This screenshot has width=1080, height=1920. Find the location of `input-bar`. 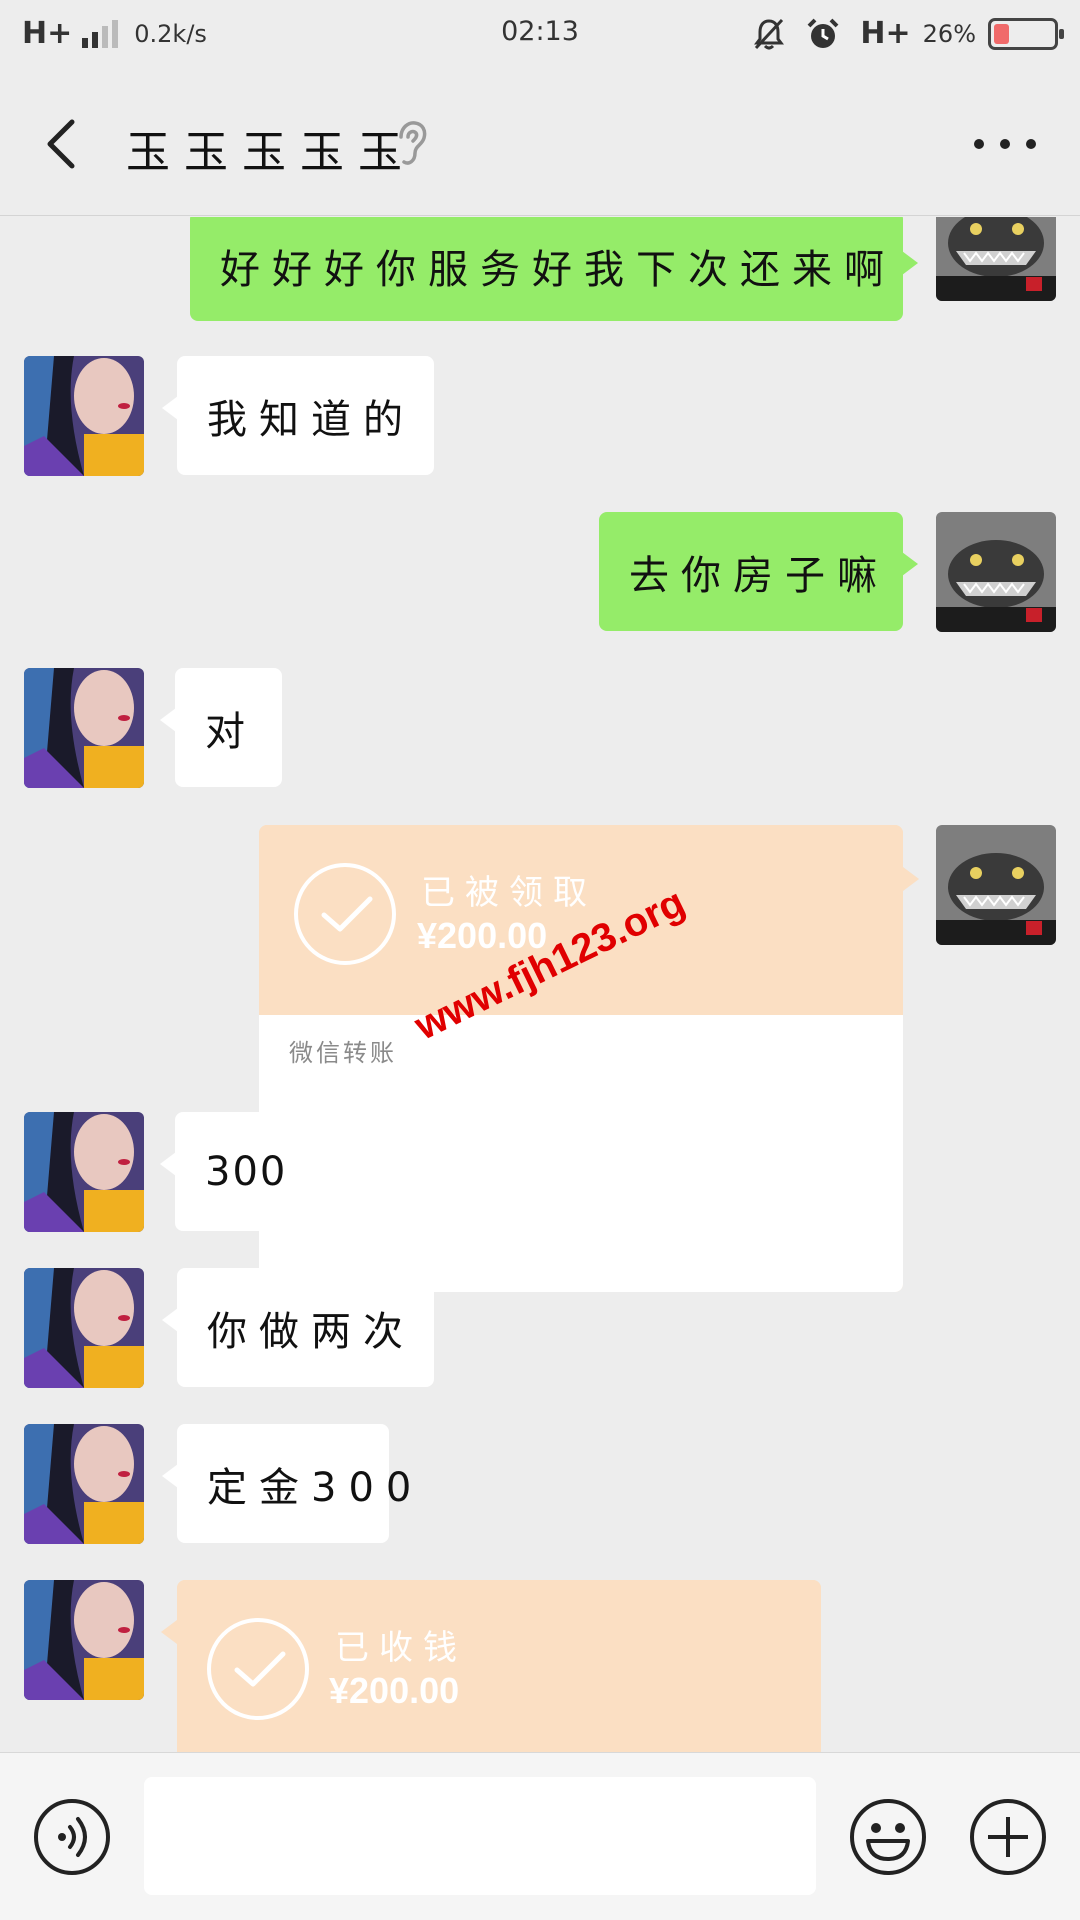

input-bar is located at coordinates (540, 1836).